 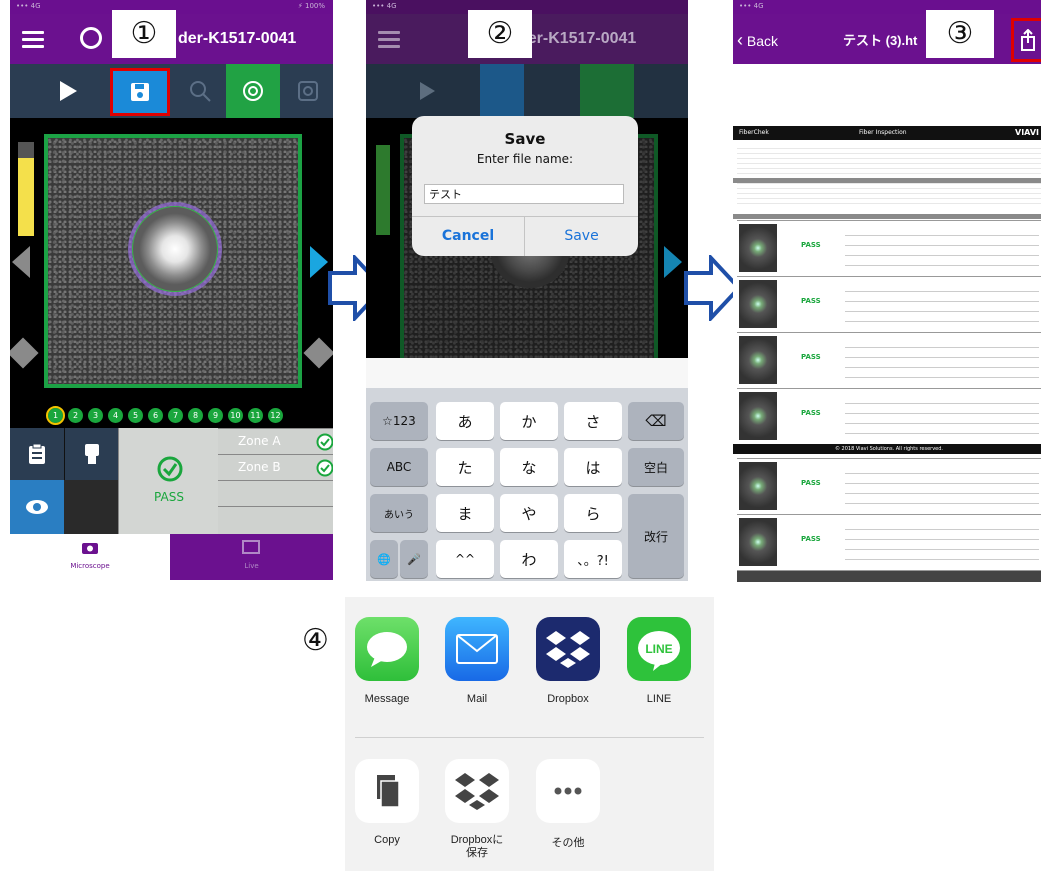 I want to click on copy-action-label: Copy, so click(x=387, y=840).